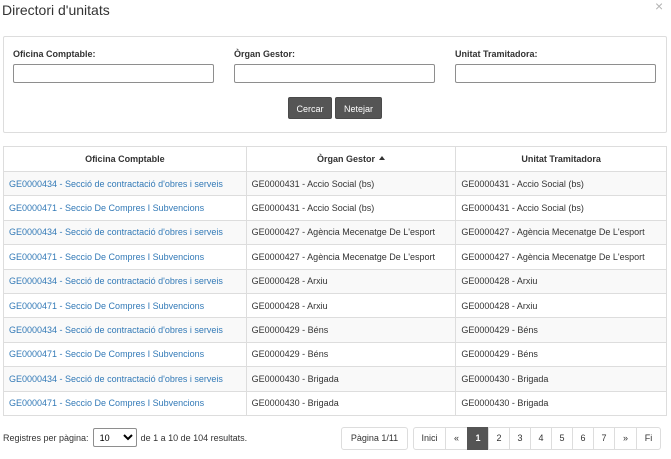 The image size is (671, 459). I want to click on search-button: Cercar, so click(310, 108).